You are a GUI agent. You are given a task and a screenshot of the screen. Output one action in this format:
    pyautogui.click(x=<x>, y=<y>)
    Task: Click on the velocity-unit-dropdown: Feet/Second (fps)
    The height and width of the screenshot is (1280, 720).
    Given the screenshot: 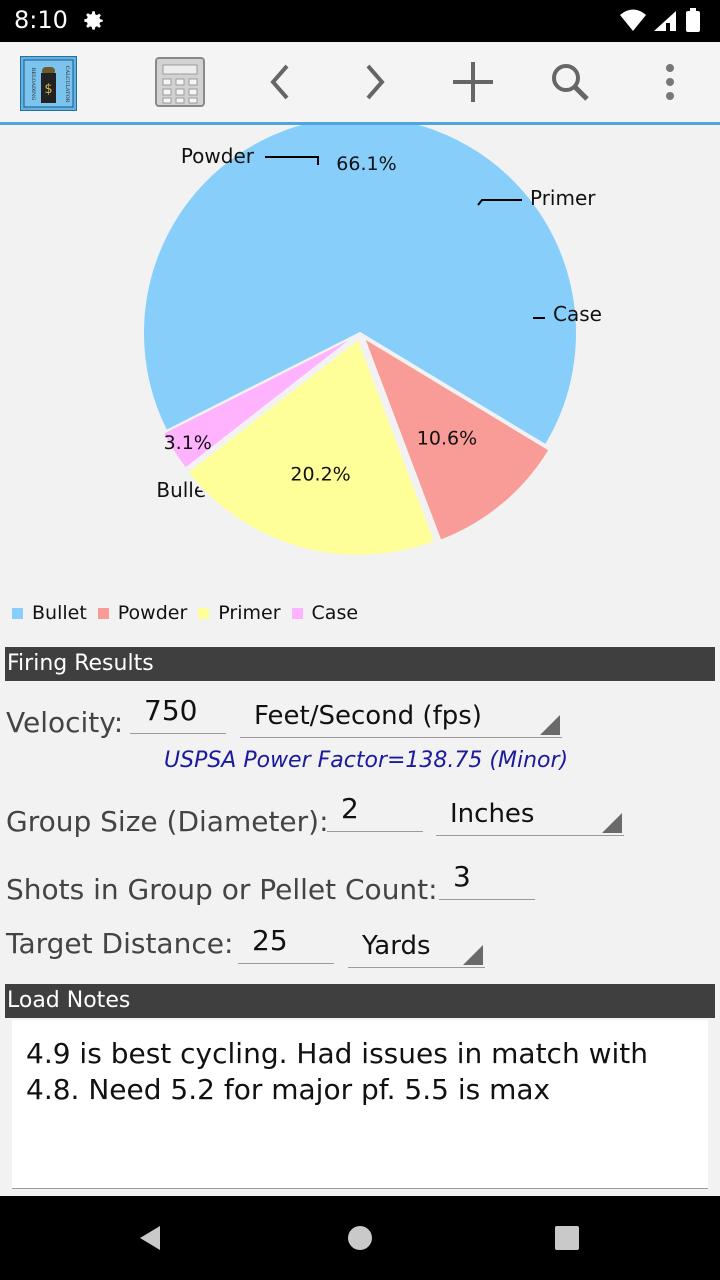 What is the action you would take?
    pyautogui.click(x=401, y=718)
    